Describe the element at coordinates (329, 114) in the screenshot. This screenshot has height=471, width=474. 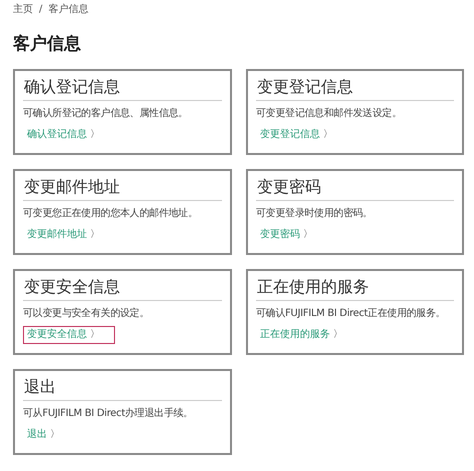
I see `card-description: 可变更登记信息和邮件发送设定。` at that location.